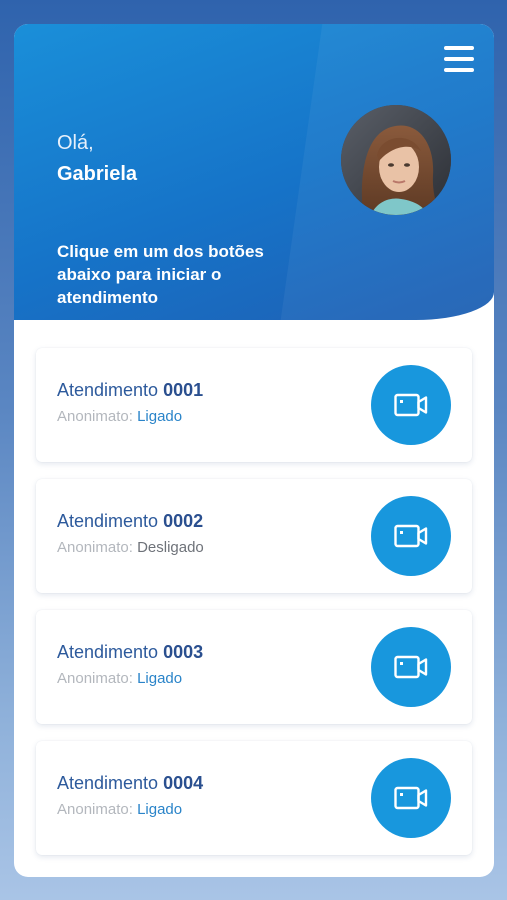 The height and width of the screenshot is (900, 507). Describe the element at coordinates (254, 798) in the screenshot. I see `call-card: Atendimento 0004 Anonimato: Ligado` at that location.